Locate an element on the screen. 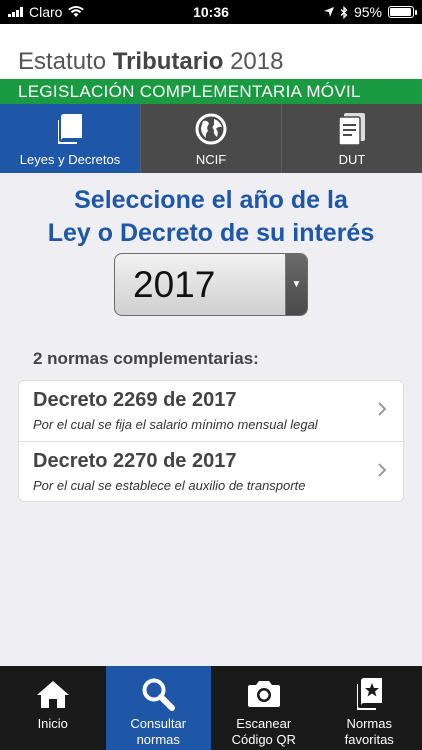 This screenshot has width=422, height=750. battery-icon is located at coordinates (402, 12).